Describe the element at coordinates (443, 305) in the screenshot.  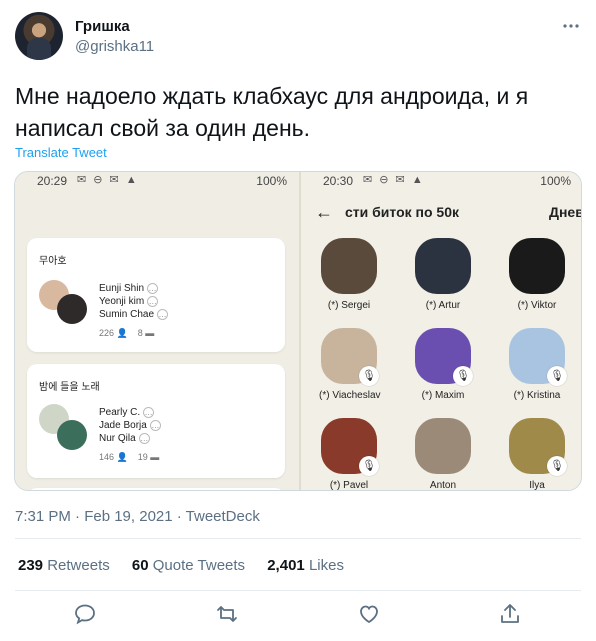
I see `participant-name: (*) Artur` at that location.